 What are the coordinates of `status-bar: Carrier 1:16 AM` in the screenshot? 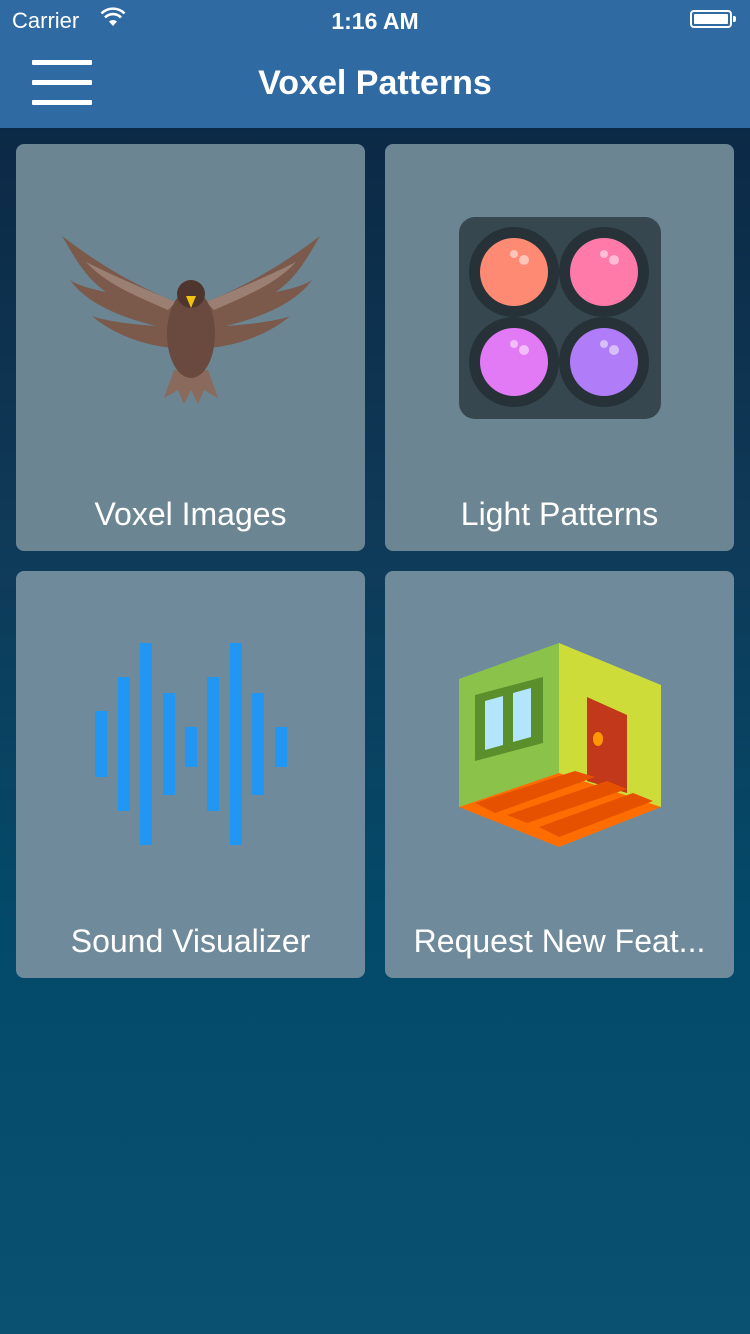 It's located at (375, 20).